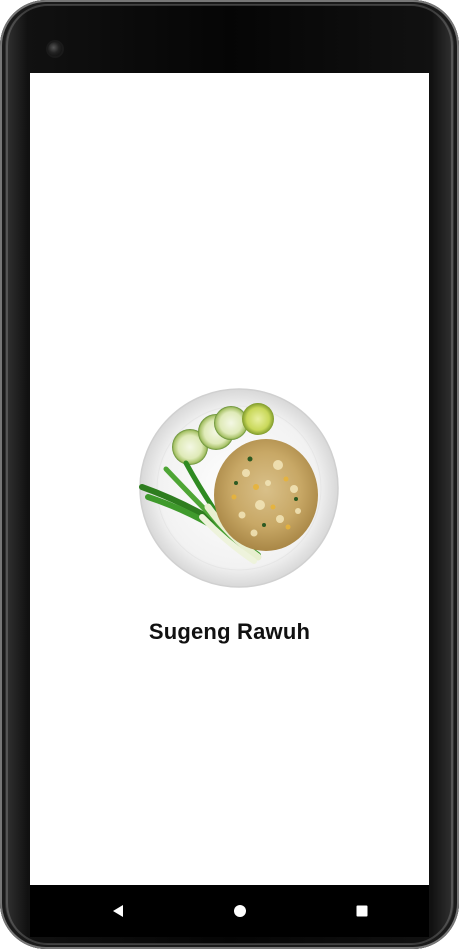  I want to click on fried-rice-plate-image, so click(239, 488).